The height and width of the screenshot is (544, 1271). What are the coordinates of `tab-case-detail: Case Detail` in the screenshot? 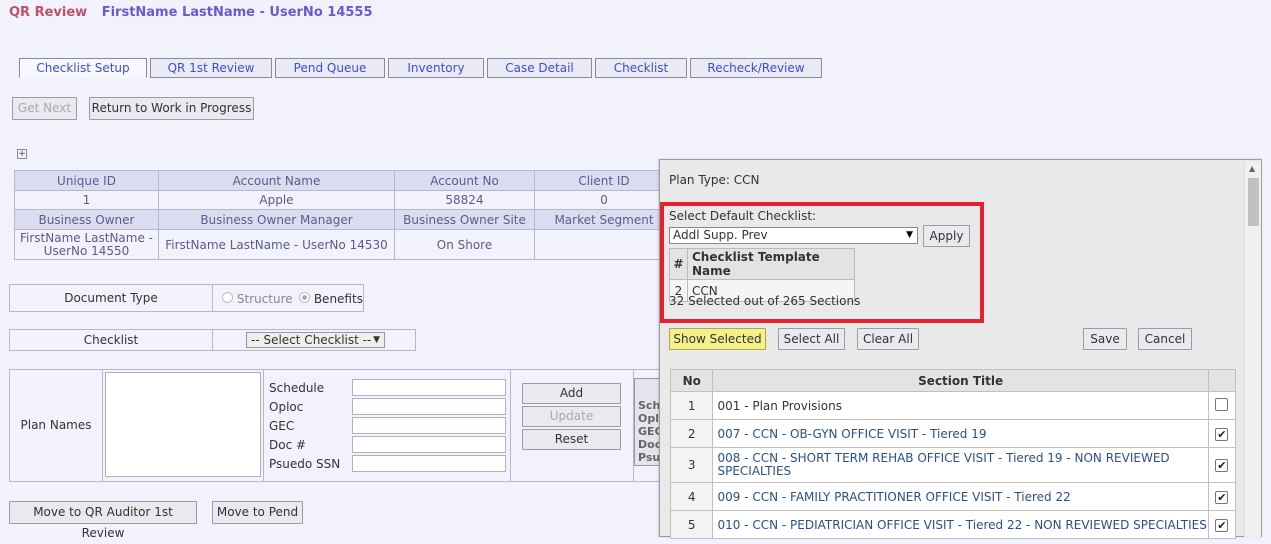 It's located at (539, 68).